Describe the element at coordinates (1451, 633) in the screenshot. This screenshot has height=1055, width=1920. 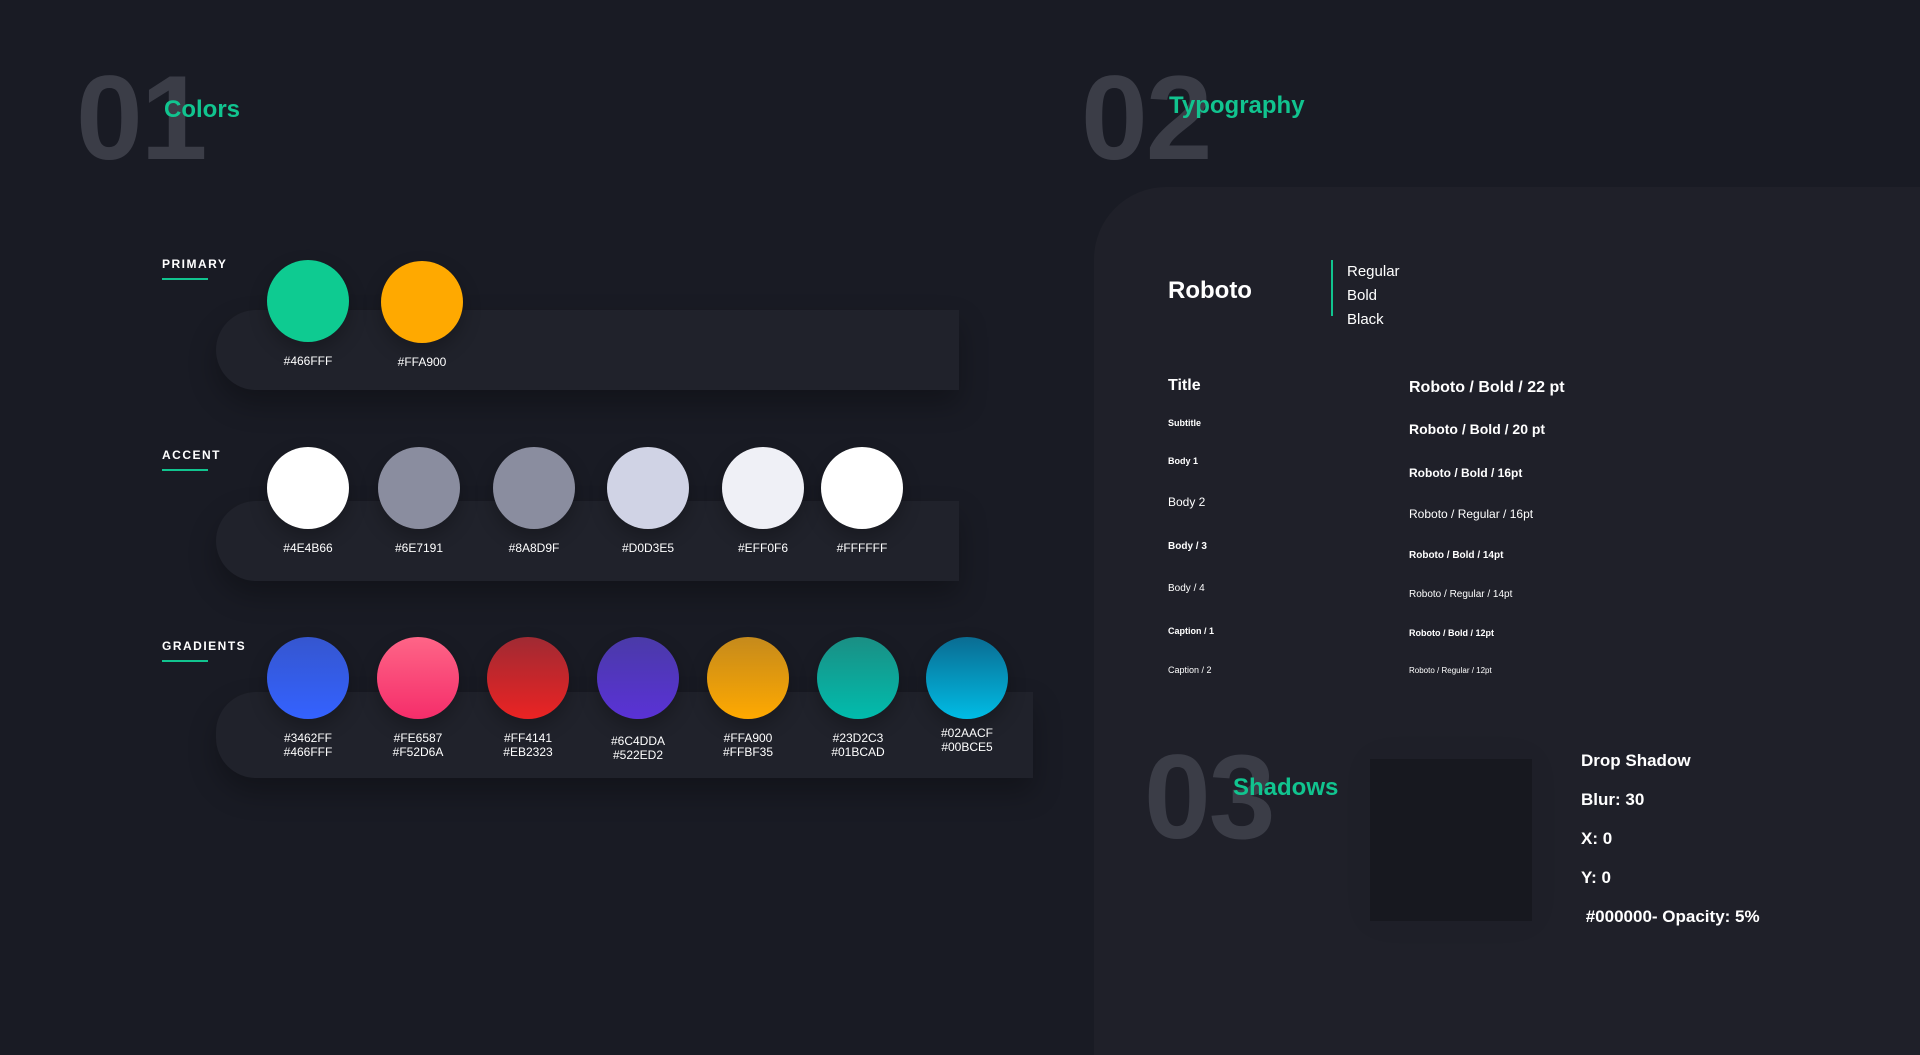
I see `type-spec-caption-1: Roboto / Bold / 12pt` at that location.